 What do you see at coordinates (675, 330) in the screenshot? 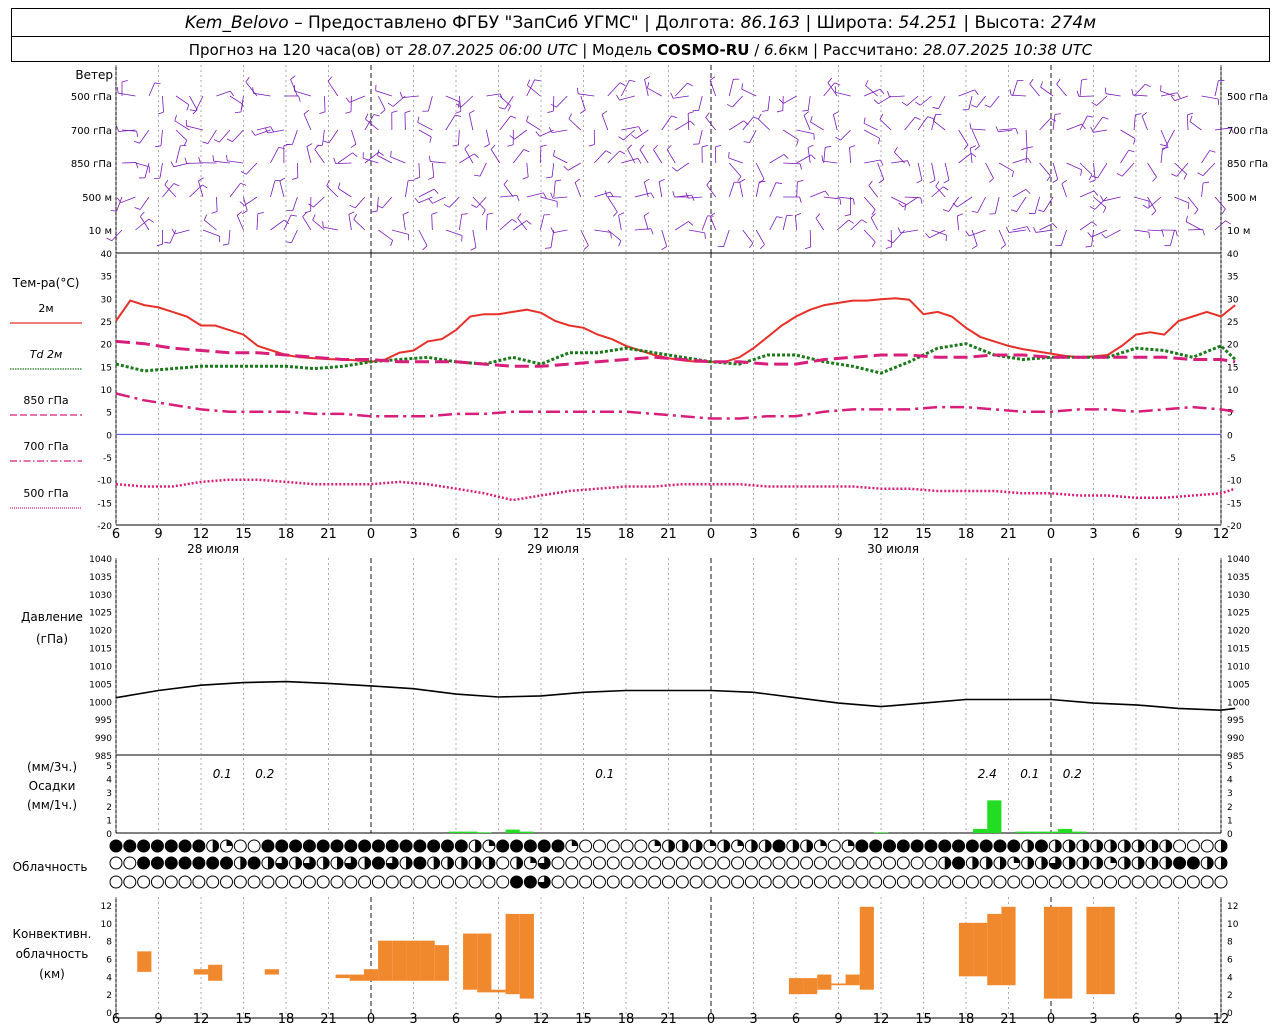
I see `temp-2m-line` at bounding box center [675, 330].